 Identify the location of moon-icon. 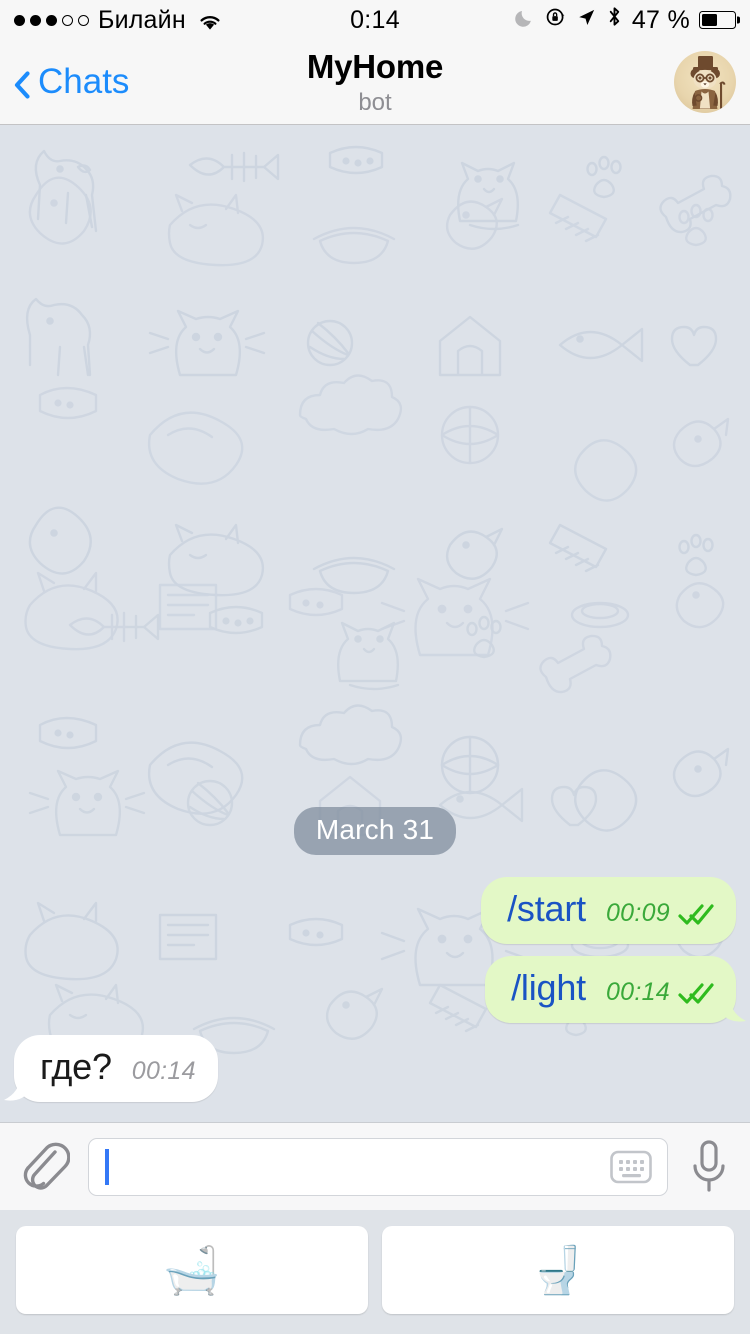
(525, 20).